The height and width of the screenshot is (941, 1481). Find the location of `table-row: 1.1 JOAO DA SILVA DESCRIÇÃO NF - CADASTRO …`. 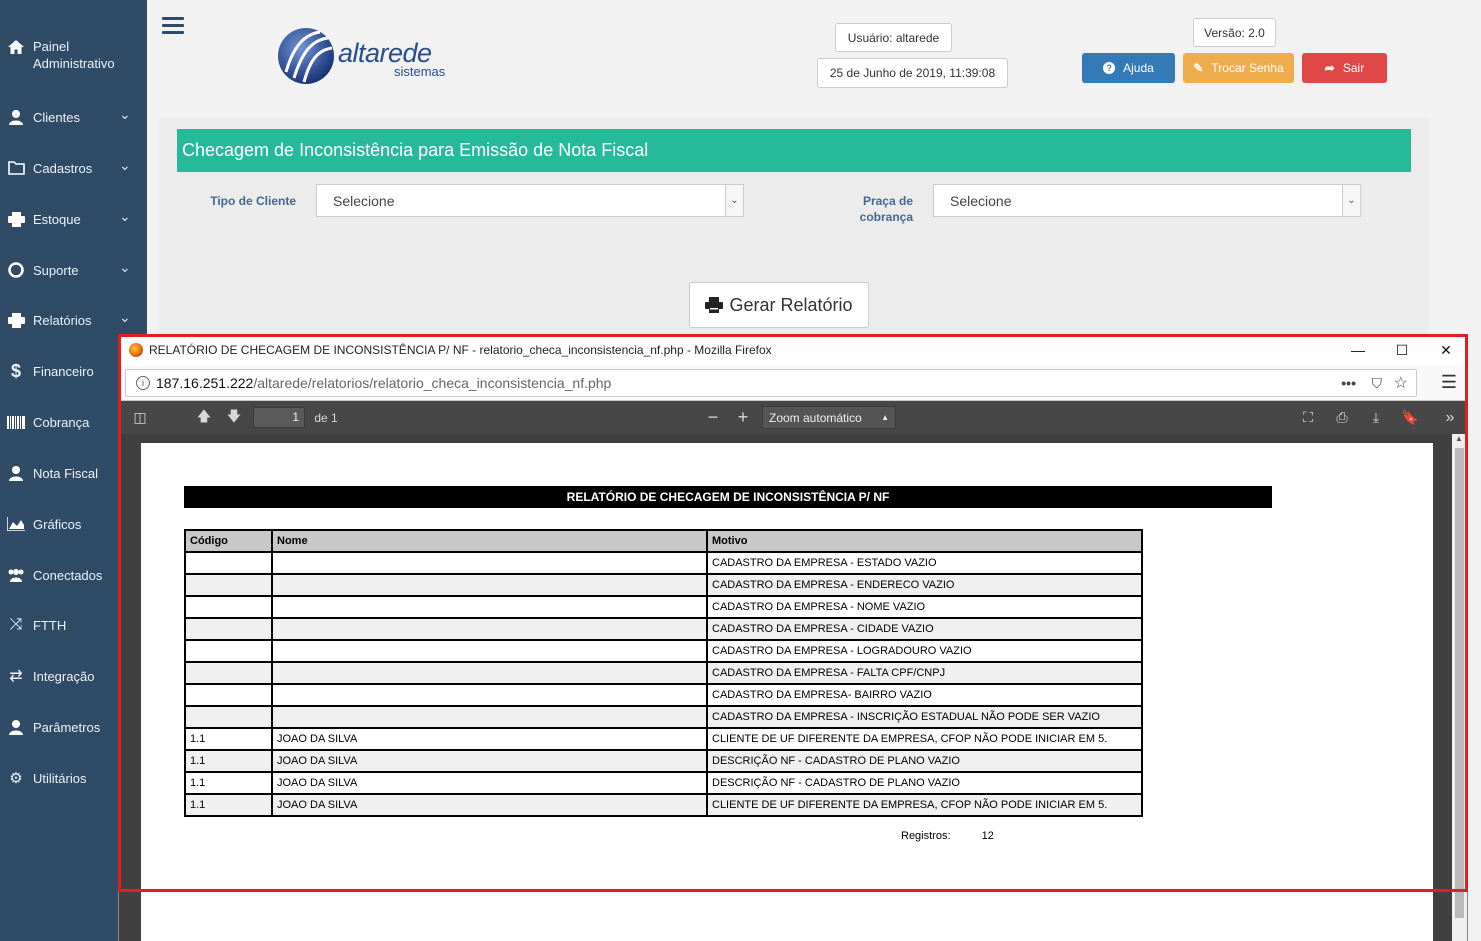

table-row: 1.1 JOAO DA SILVA DESCRIÇÃO NF - CADASTRO … is located at coordinates (663, 783).